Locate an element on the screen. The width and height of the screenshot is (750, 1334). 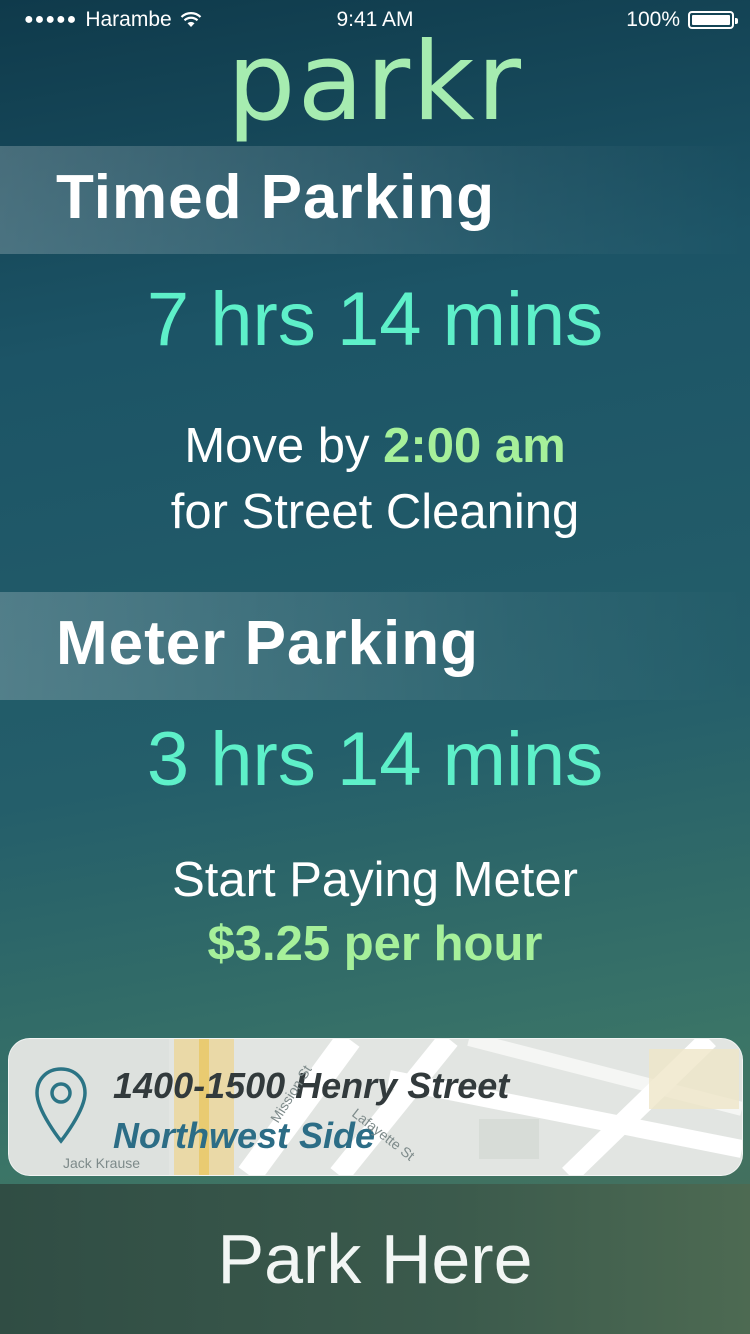
meter-parking-header: Meter Parking is located at coordinates (375, 646).